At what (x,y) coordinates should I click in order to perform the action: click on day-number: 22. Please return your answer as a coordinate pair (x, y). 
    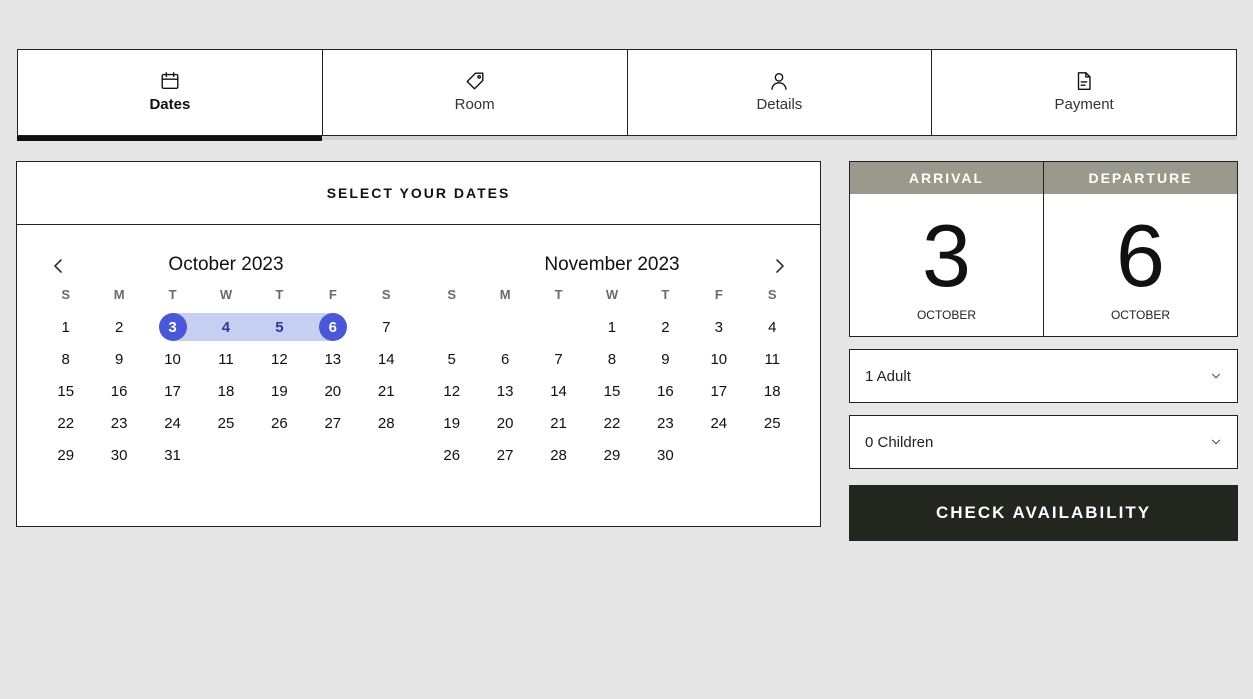
    Looking at the image, I should click on (612, 423).